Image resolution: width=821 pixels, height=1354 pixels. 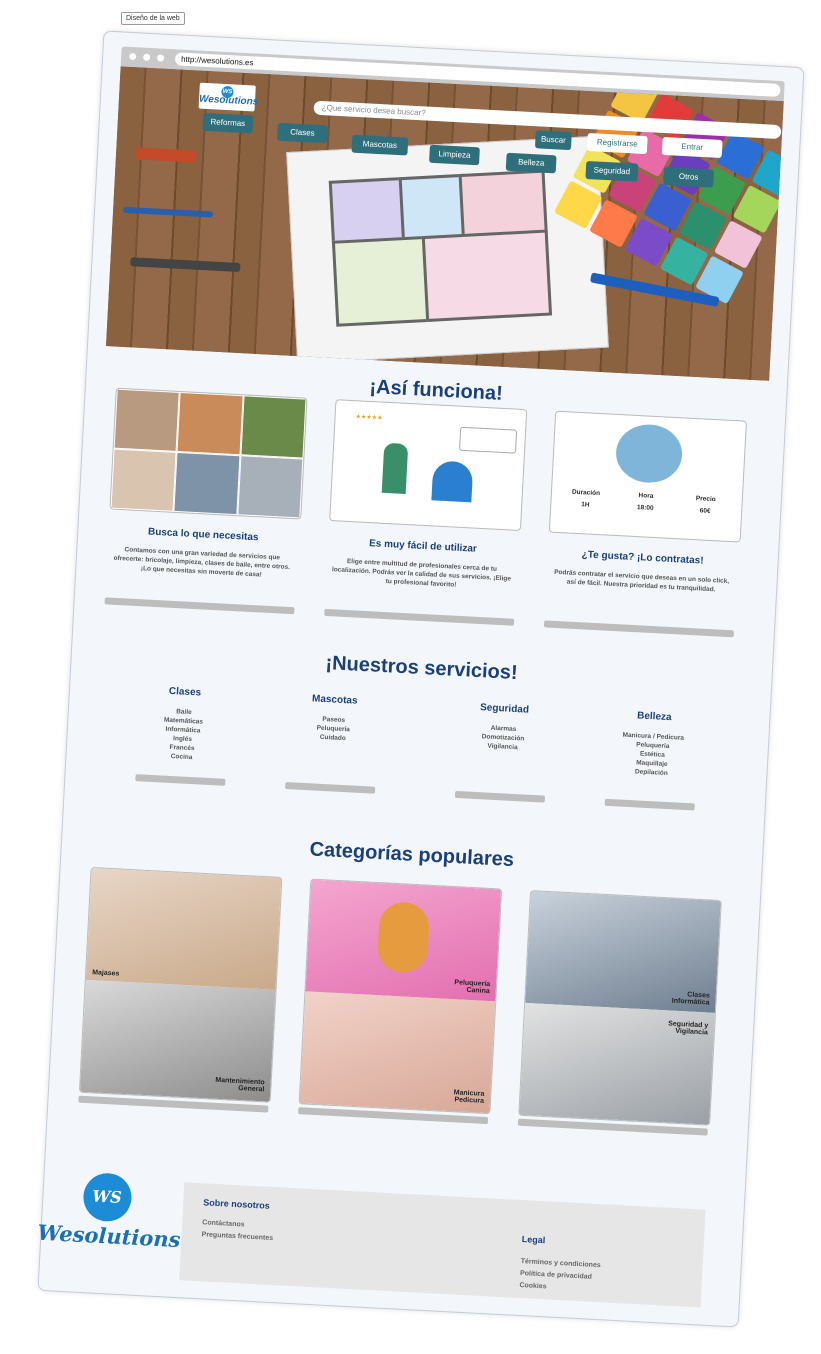 What do you see at coordinates (302, 133) in the screenshot?
I see `category-button-clases: Clases` at bounding box center [302, 133].